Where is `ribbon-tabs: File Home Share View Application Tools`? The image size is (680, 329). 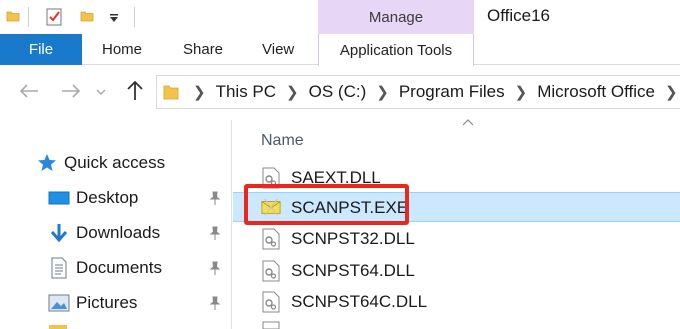 ribbon-tabs: File Home Share View Application Tools is located at coordinates (340, 50).